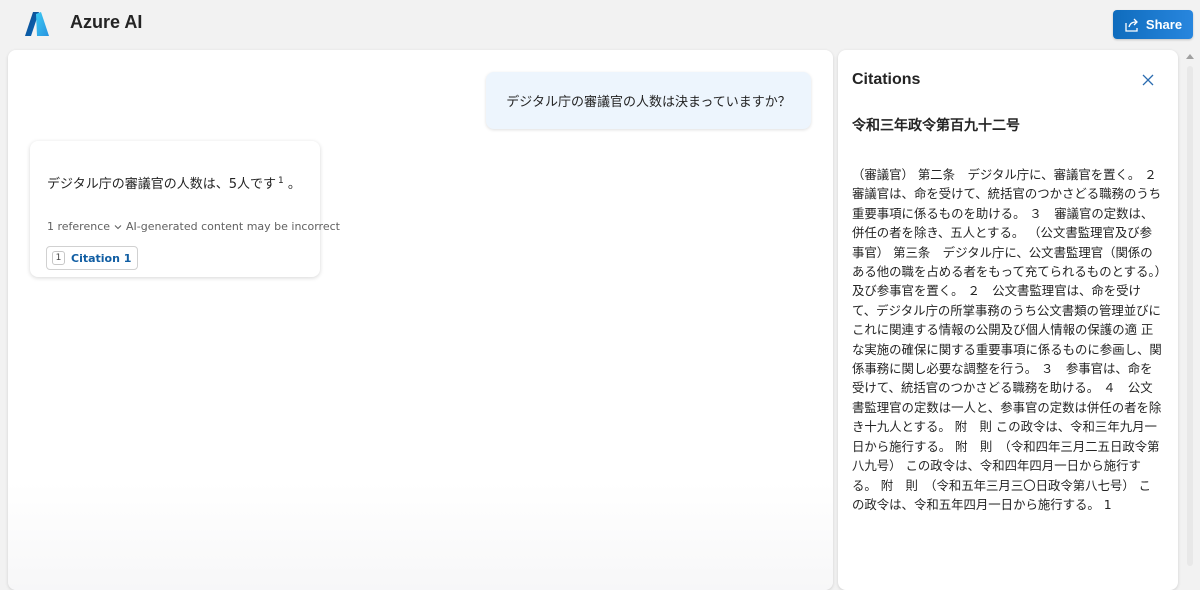  I want to click on ai-disclaimer: AI-generated content may be incorrect, so click(233, 226).